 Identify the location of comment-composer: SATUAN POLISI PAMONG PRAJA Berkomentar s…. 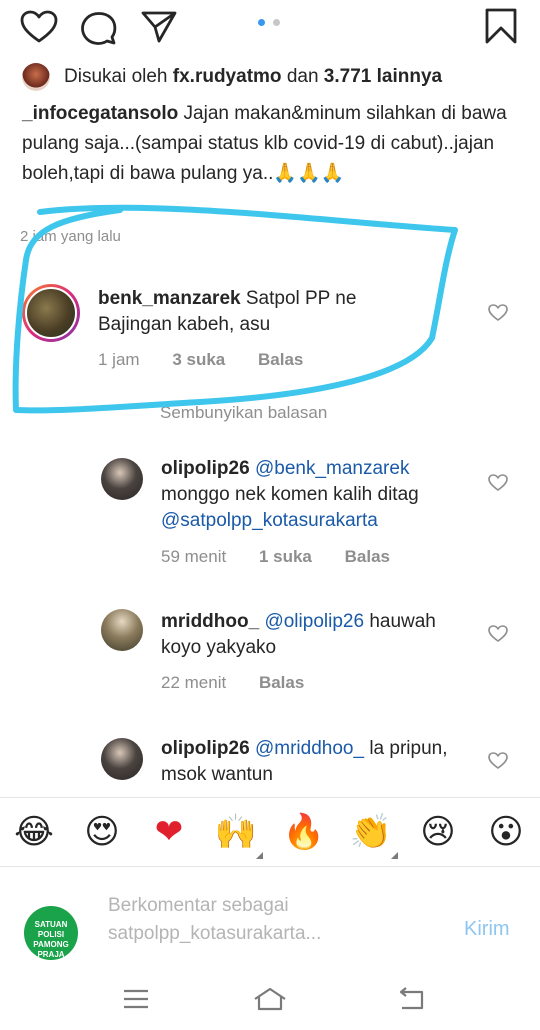
(270, 923).